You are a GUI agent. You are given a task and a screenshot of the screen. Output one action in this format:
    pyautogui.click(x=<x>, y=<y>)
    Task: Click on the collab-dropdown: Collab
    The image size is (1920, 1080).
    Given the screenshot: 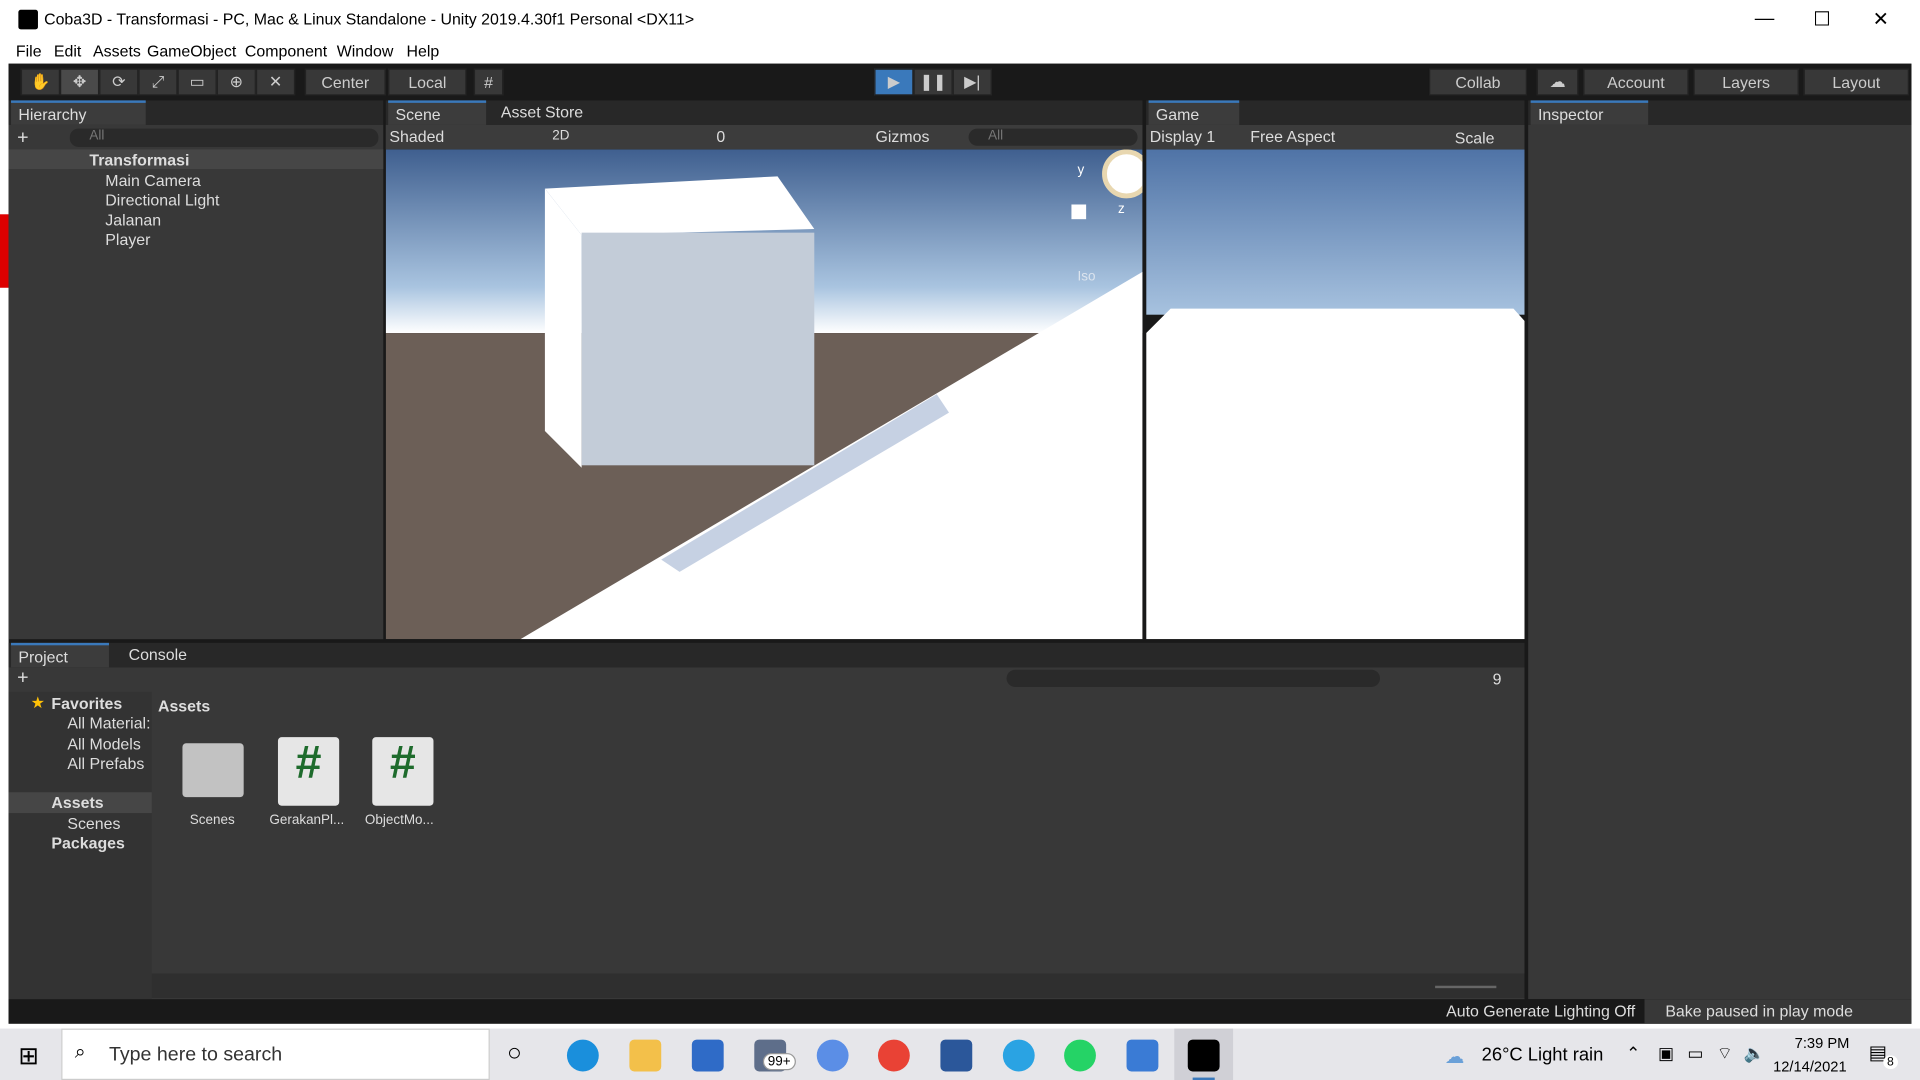 What is the action you would take?
    pyautogui.click(x=1477, y=82)
    